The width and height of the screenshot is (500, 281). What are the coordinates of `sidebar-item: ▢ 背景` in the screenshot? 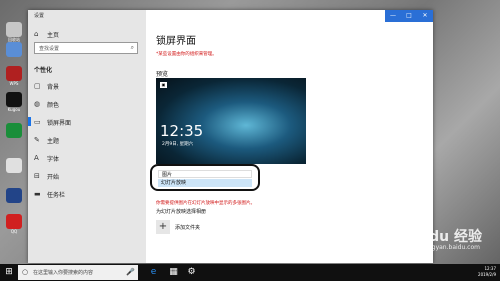 It's located at (47, 87).